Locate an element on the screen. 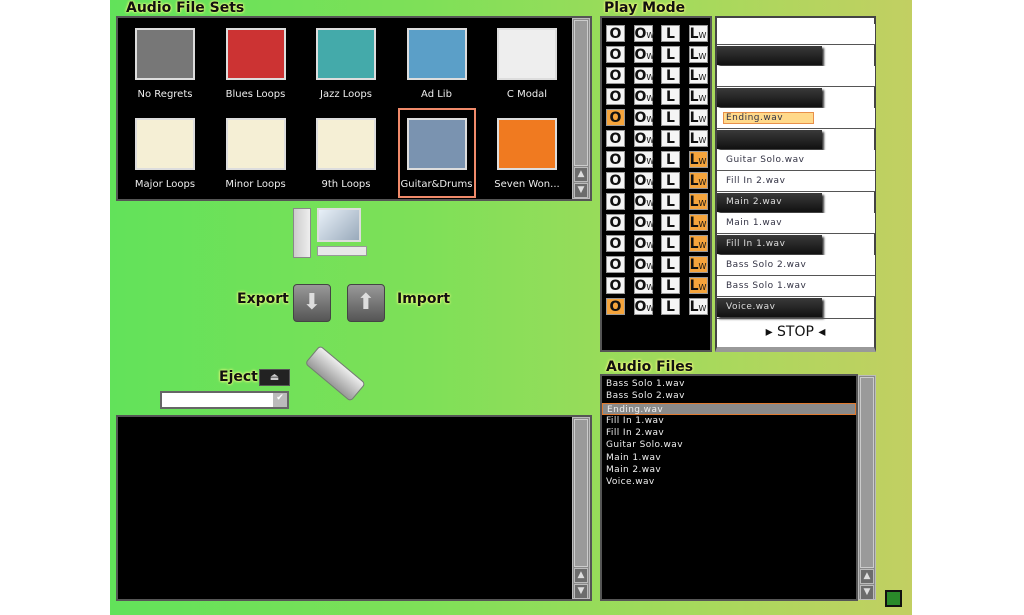 The height and width of the screenshot is (615, 1024). audio-file-item: Voice.wav is located at coordinates (729, 482).